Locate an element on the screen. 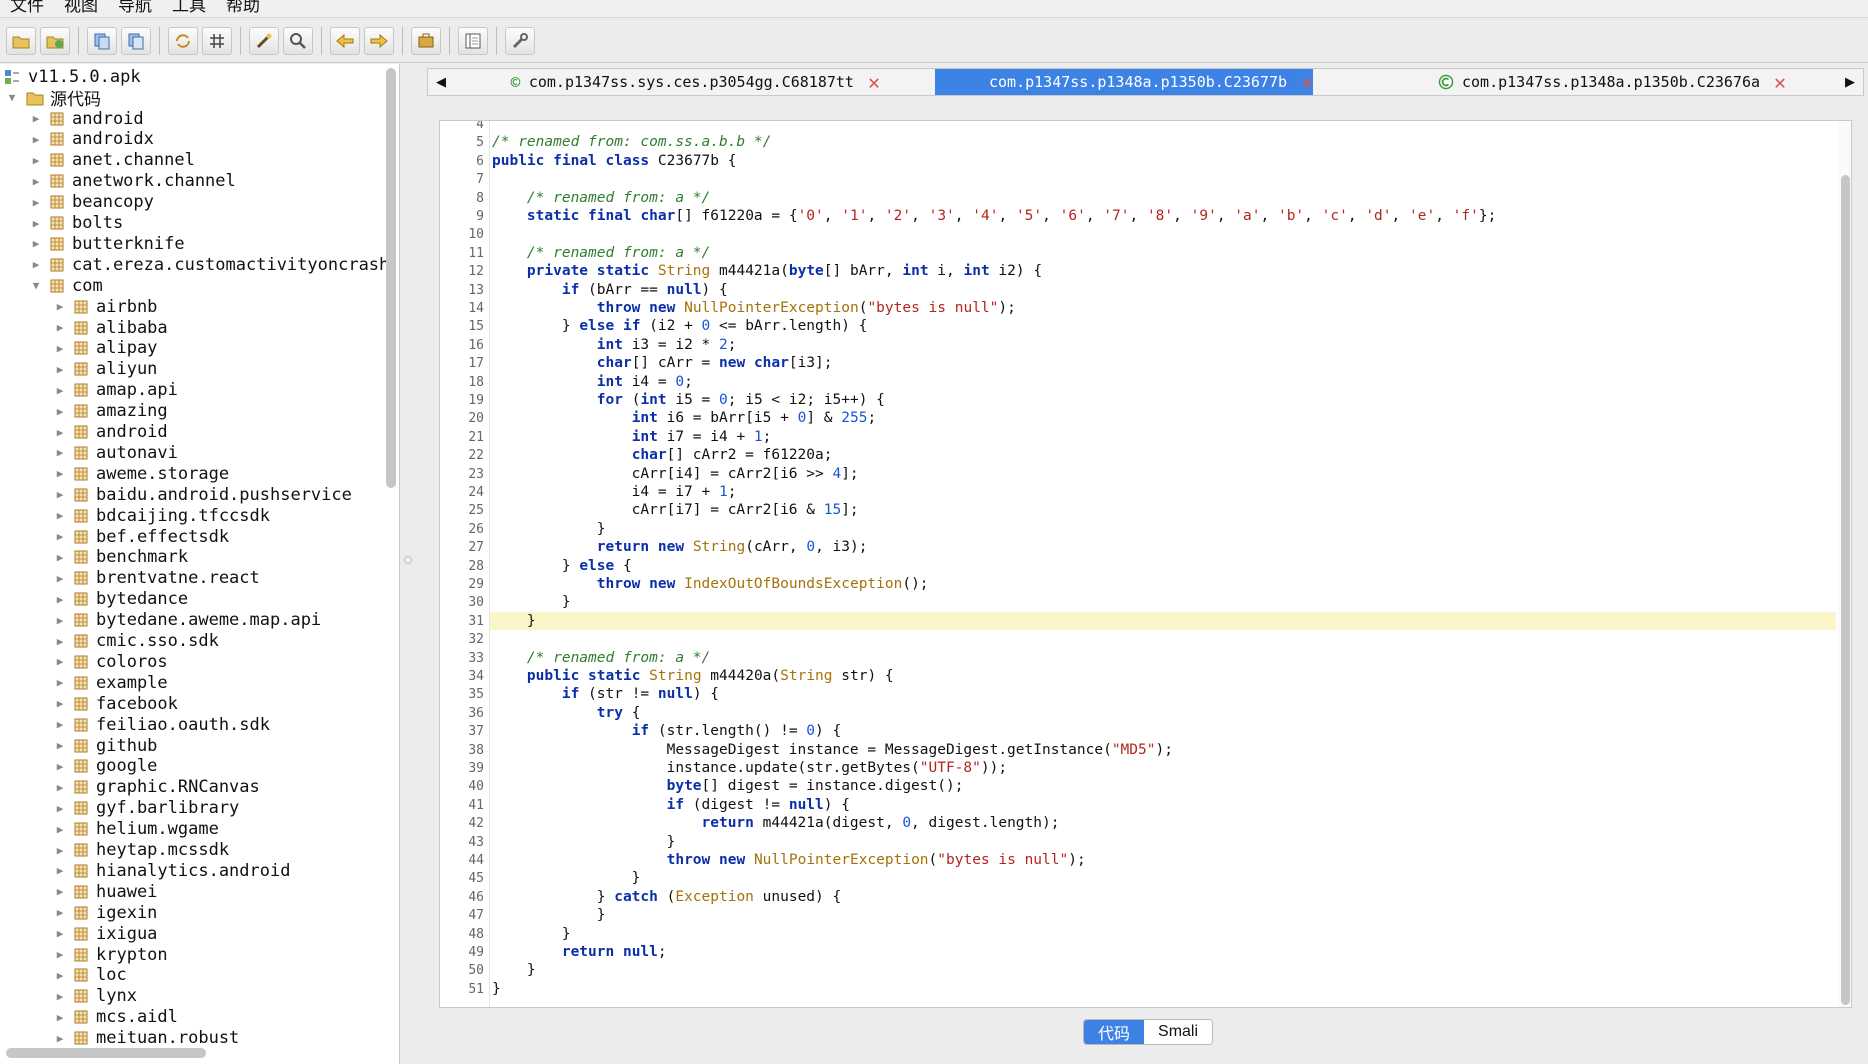 The image size is (1868, 1064). sync-button is located at coordinates (183, 40).